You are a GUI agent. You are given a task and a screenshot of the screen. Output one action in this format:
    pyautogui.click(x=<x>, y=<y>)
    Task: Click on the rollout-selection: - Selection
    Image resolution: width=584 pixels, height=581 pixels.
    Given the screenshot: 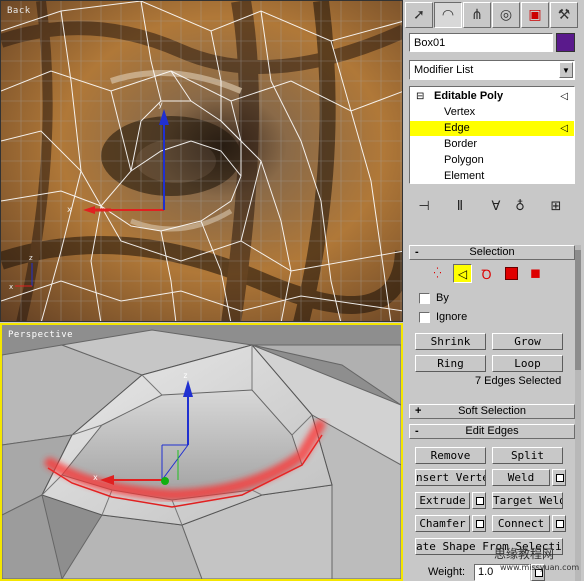 What is the action you would take?
    pyautogui.click(x=492, y=252)
    